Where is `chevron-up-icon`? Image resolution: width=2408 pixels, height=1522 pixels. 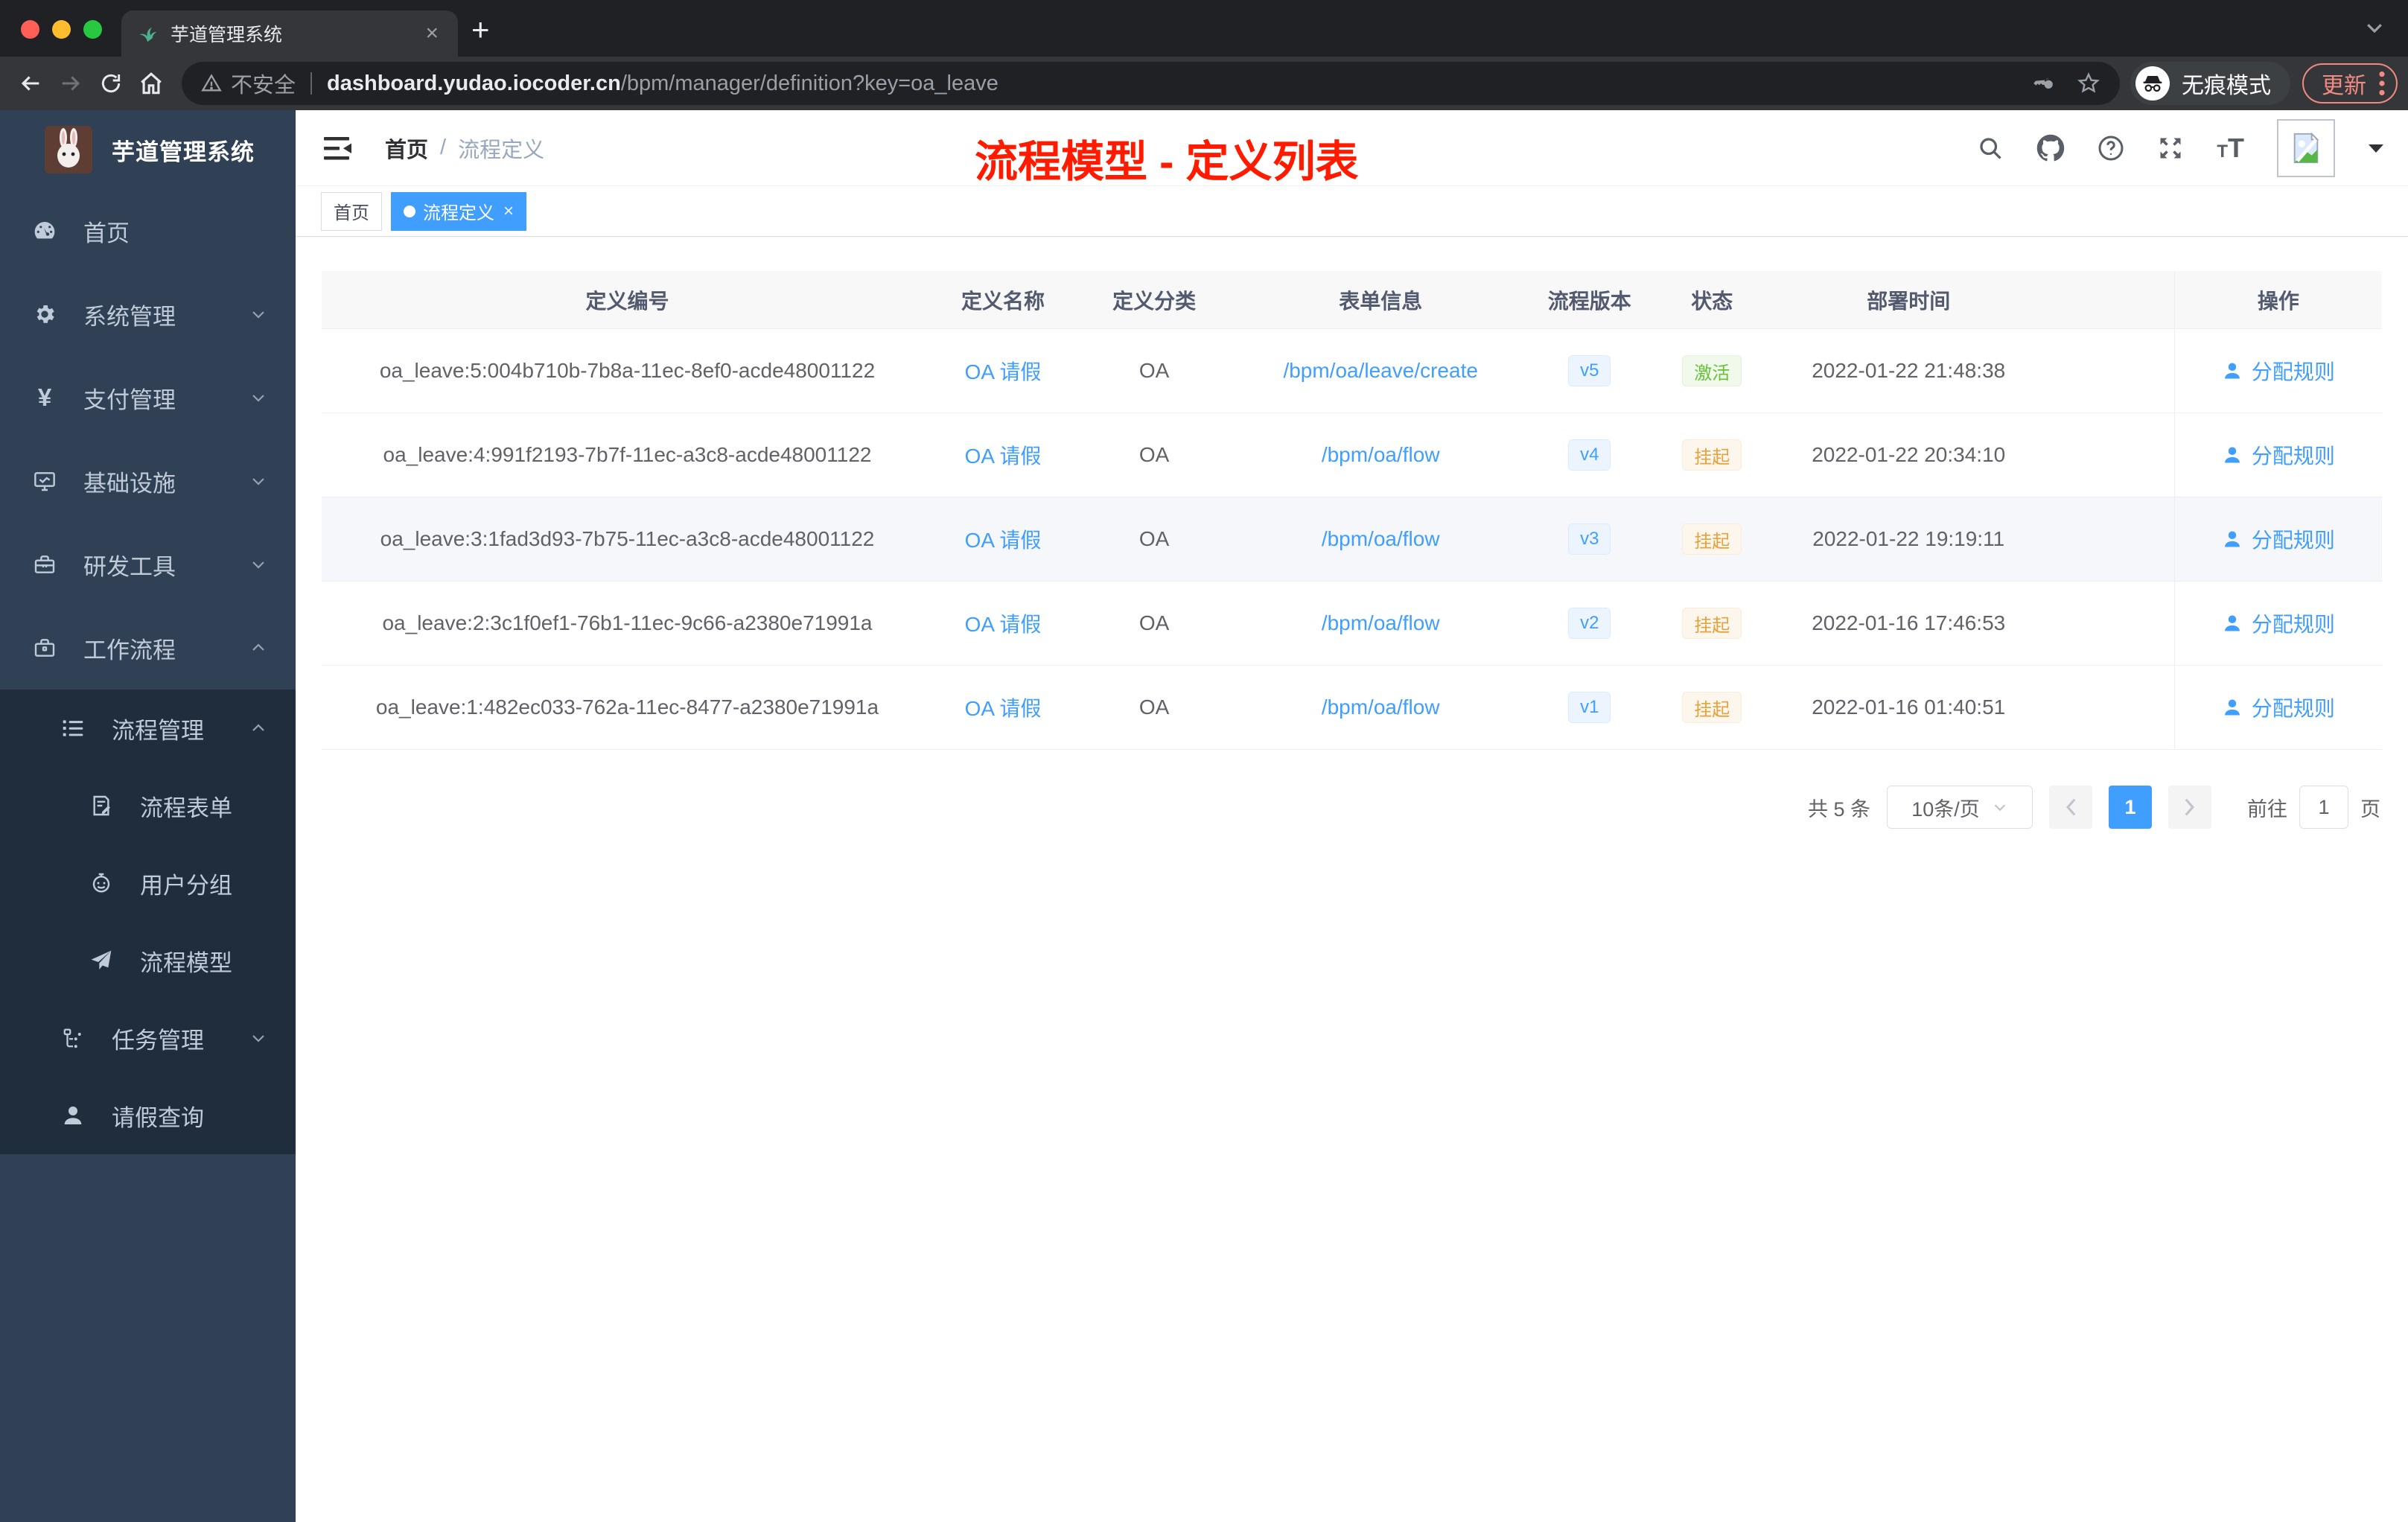
chevron-up-icon is located at coordinates (258, 648).